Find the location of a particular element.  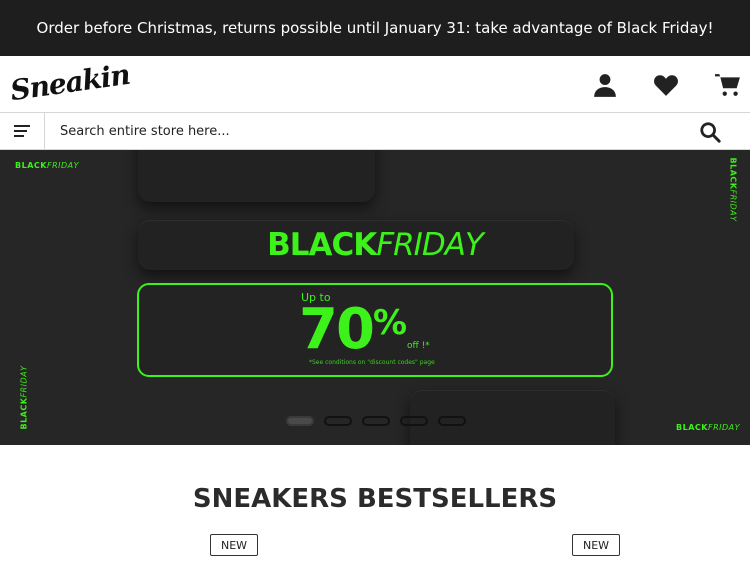

cart-icon is located at coordinates (728, 85).